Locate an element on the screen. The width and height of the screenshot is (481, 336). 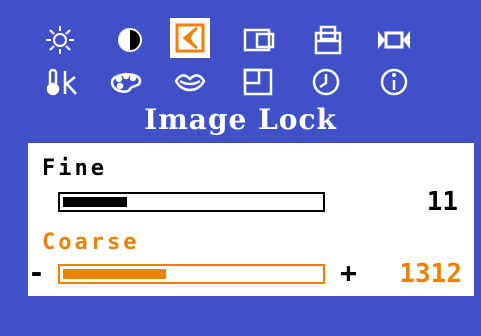
color-temperature-icon is located at coordinates (64, 82).